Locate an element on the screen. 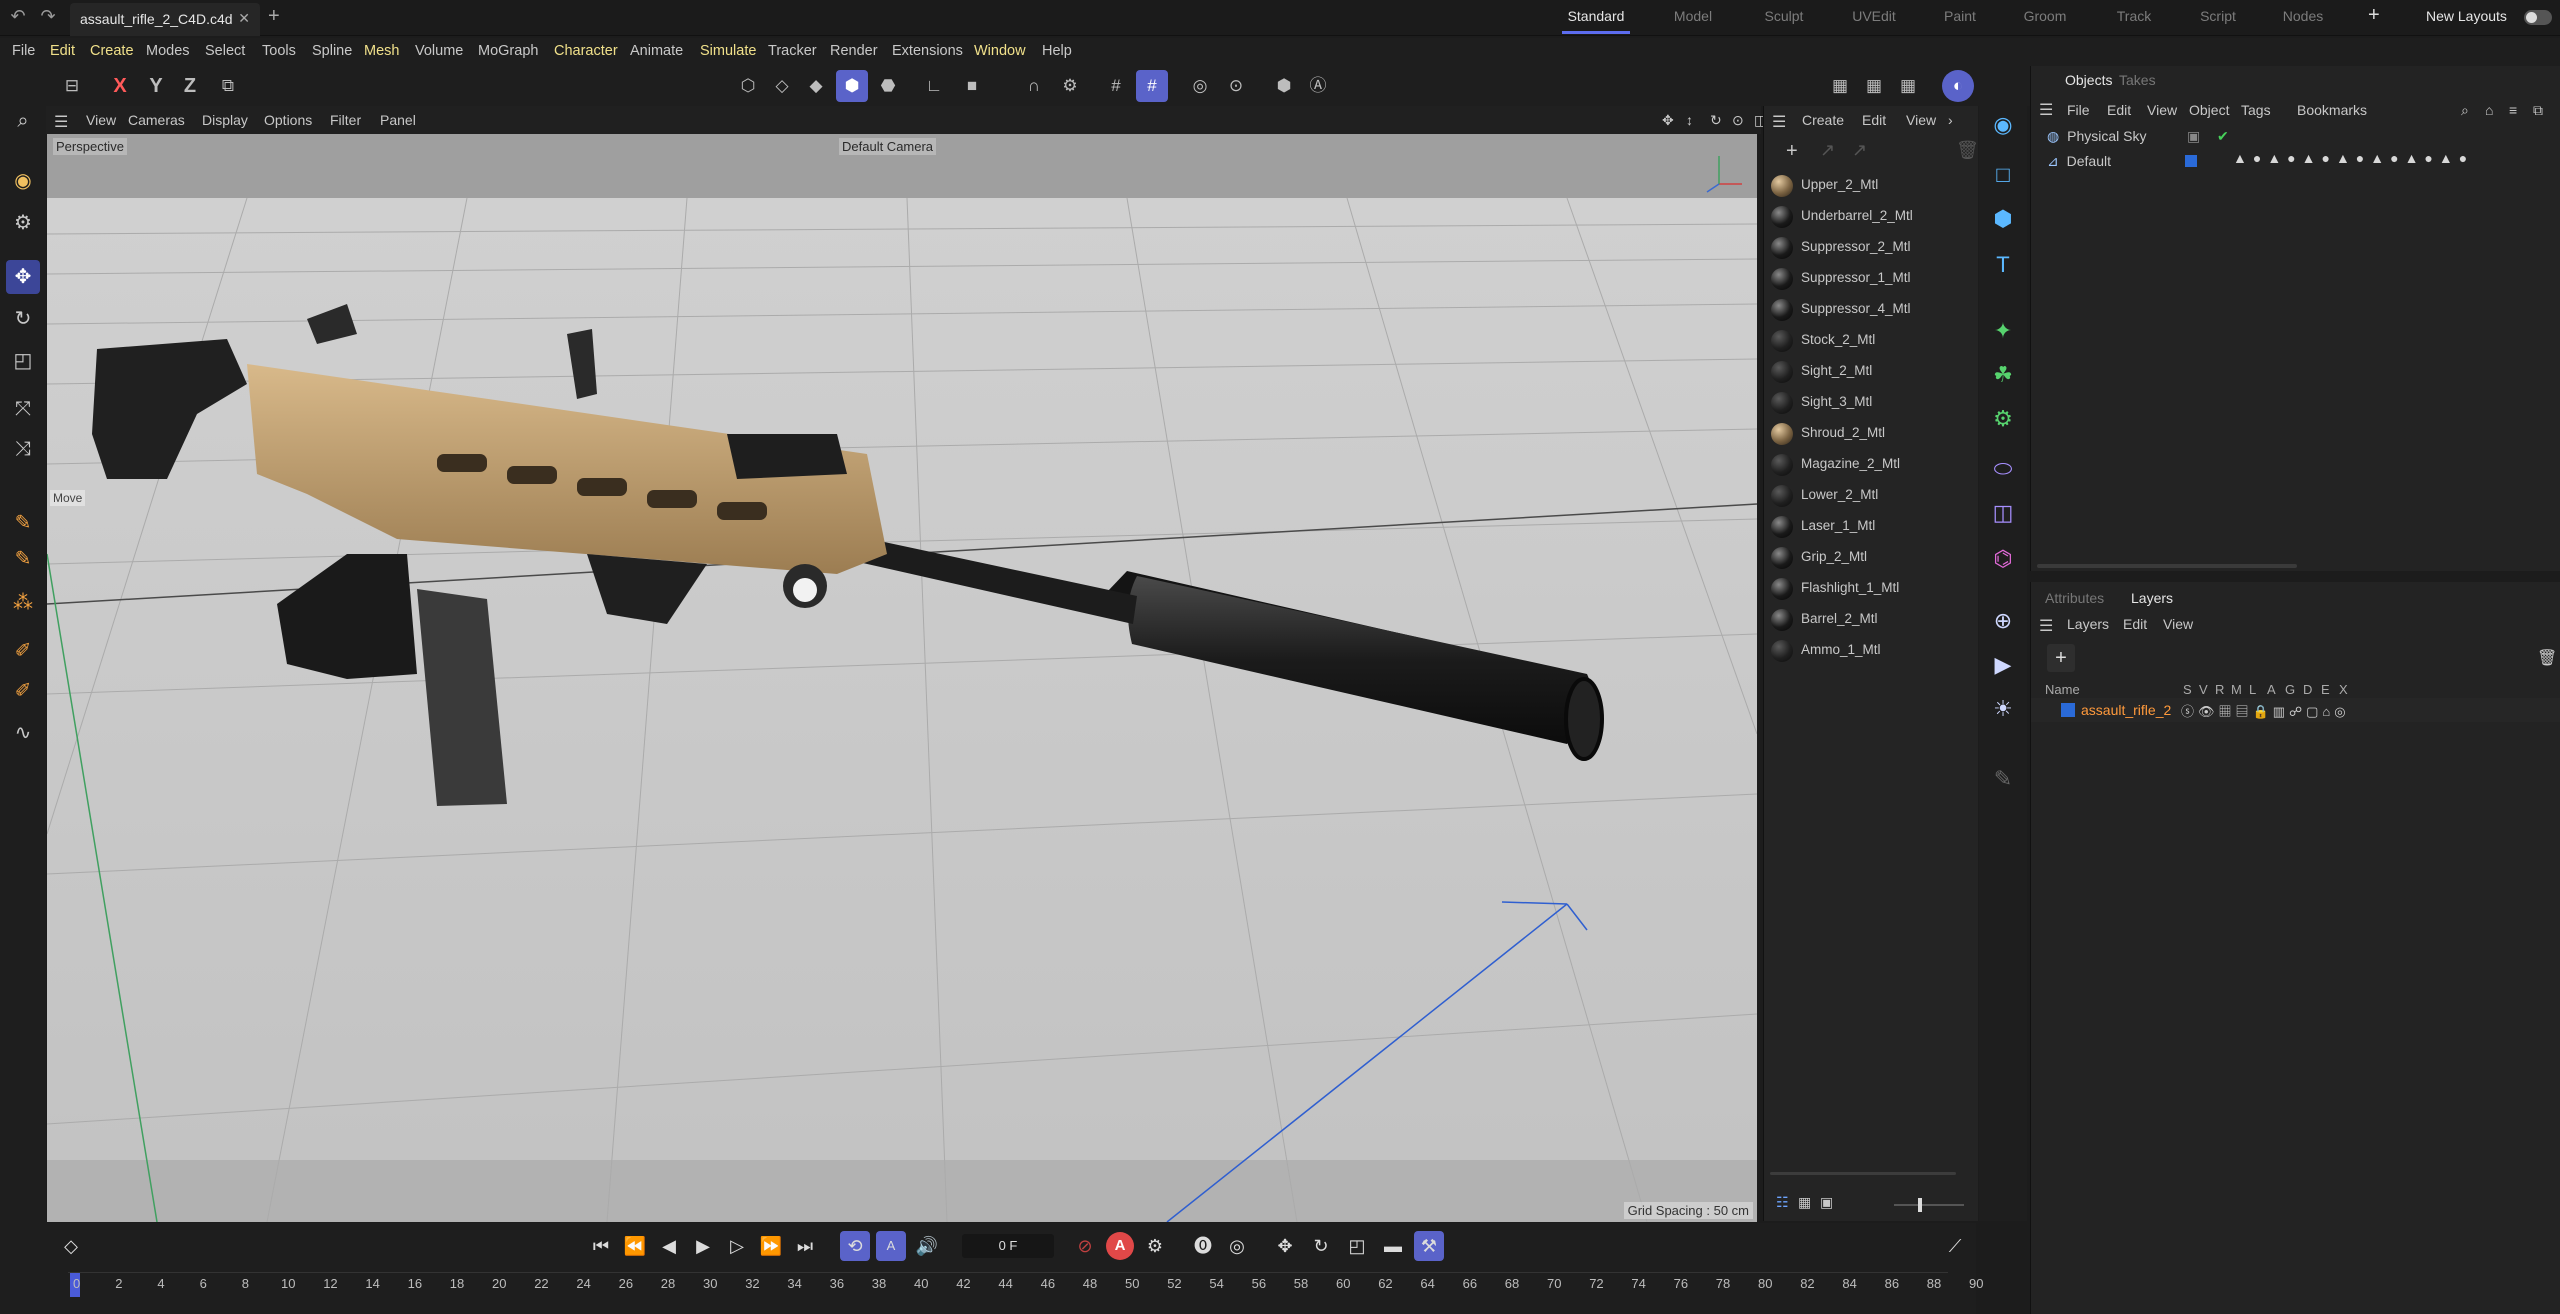 This screenshot has width=2560, height=1314. loop-icon: ⟲ is located at coordinates (855, 1246).